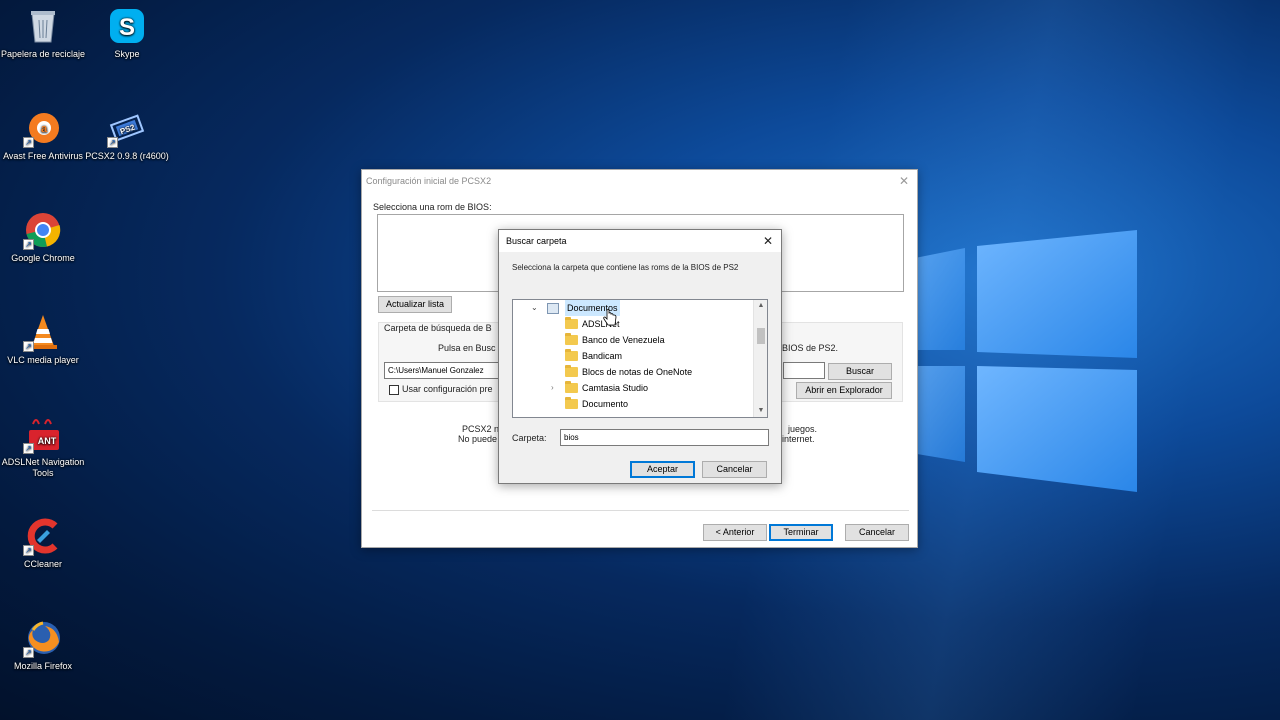 This screenshot has width=1280, height=720. I want to click on tree-item: Banco de Venezuela, so click(633, 340).